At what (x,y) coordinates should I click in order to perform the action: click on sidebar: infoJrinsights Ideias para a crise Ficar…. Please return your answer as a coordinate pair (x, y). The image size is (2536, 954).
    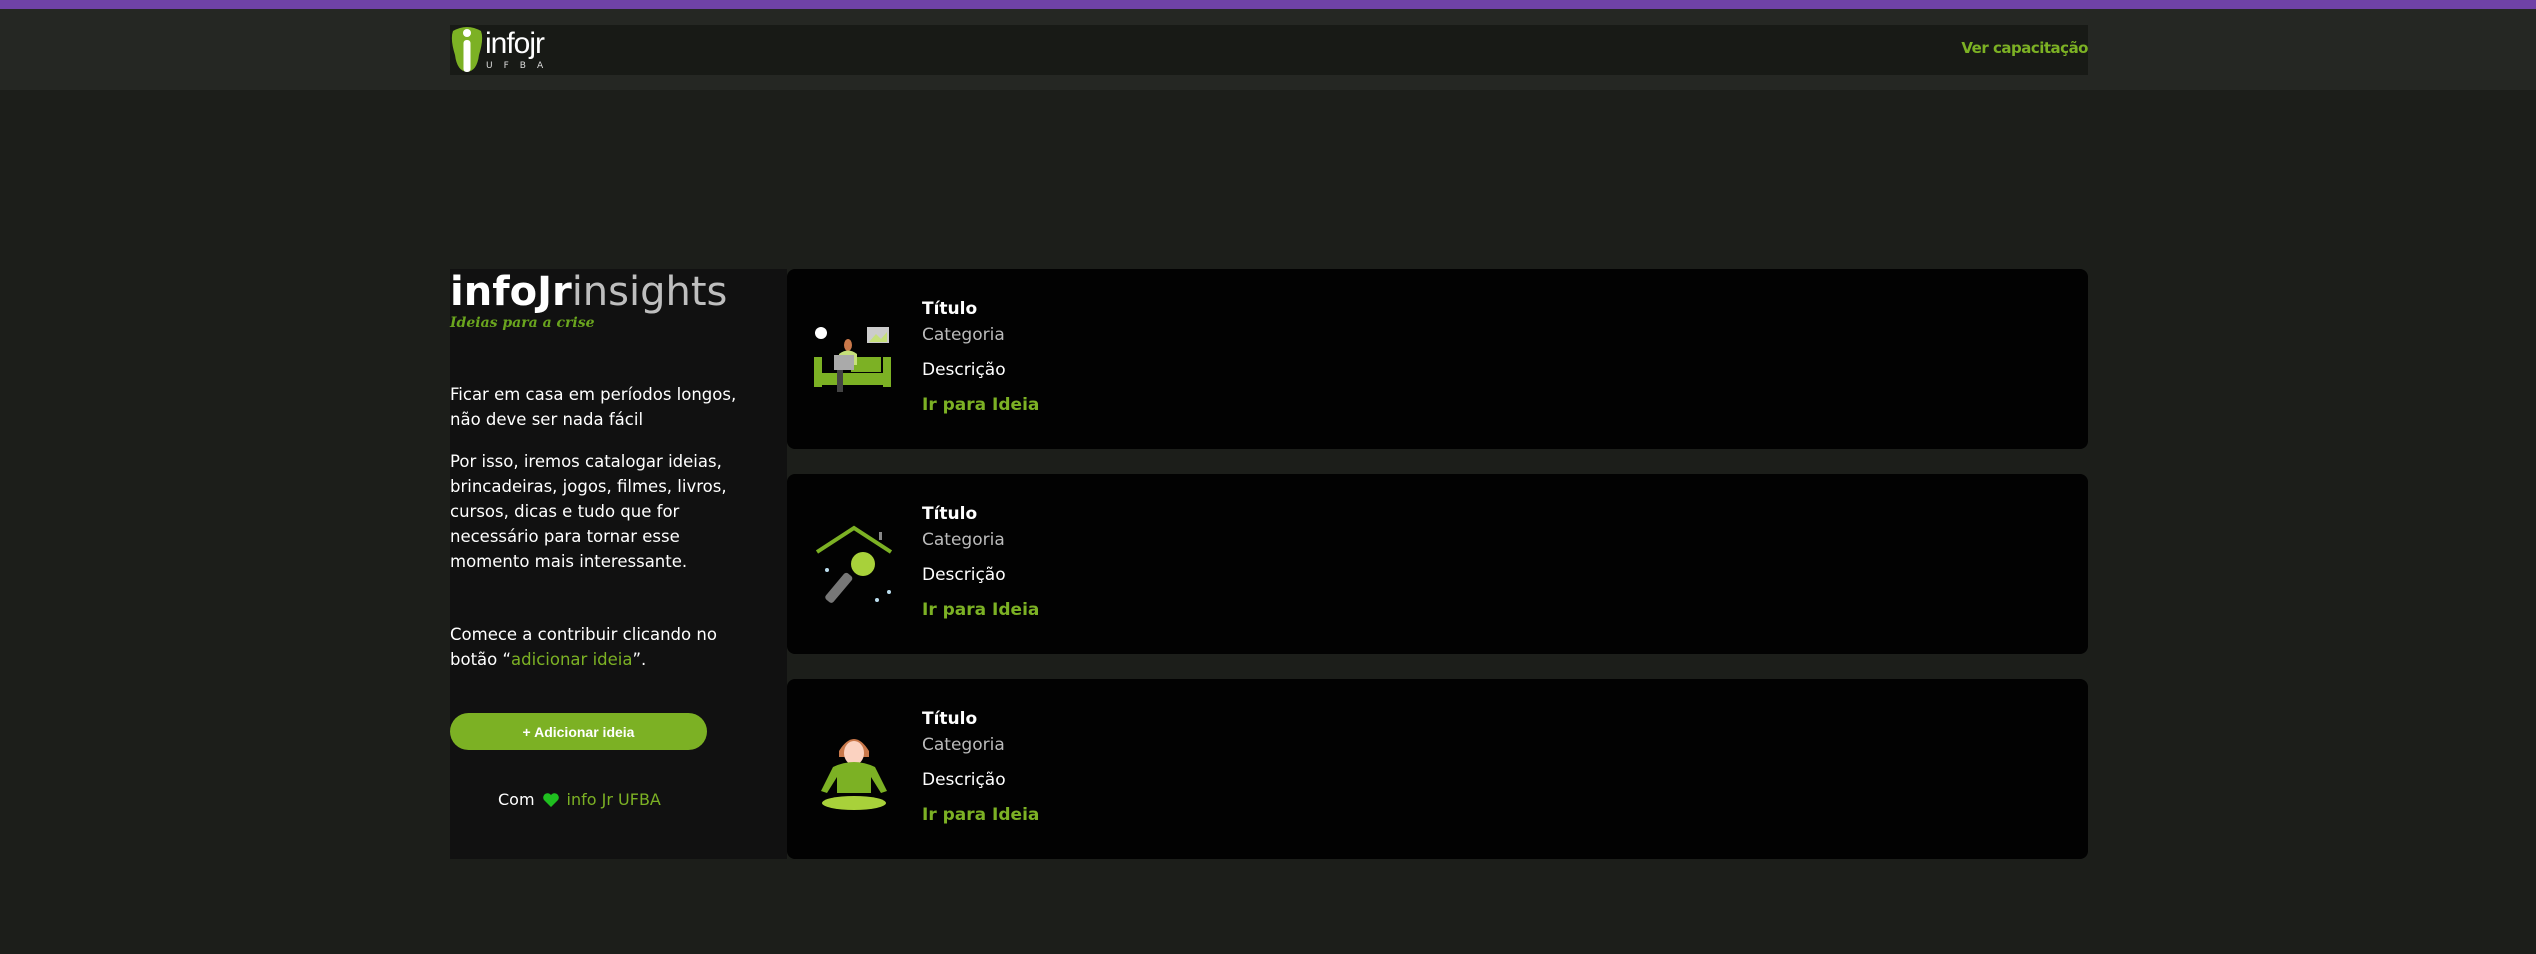
    Looking at the image, I should click on (618, 564).